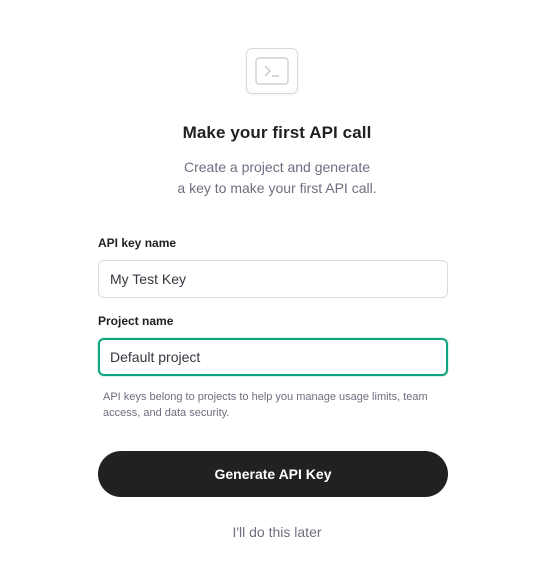 This screenshot has width=554, height=577. What do you see at coordinates (273, 357) in the screenshot?
I see `project-name-input` at bounding box center [273, 357].